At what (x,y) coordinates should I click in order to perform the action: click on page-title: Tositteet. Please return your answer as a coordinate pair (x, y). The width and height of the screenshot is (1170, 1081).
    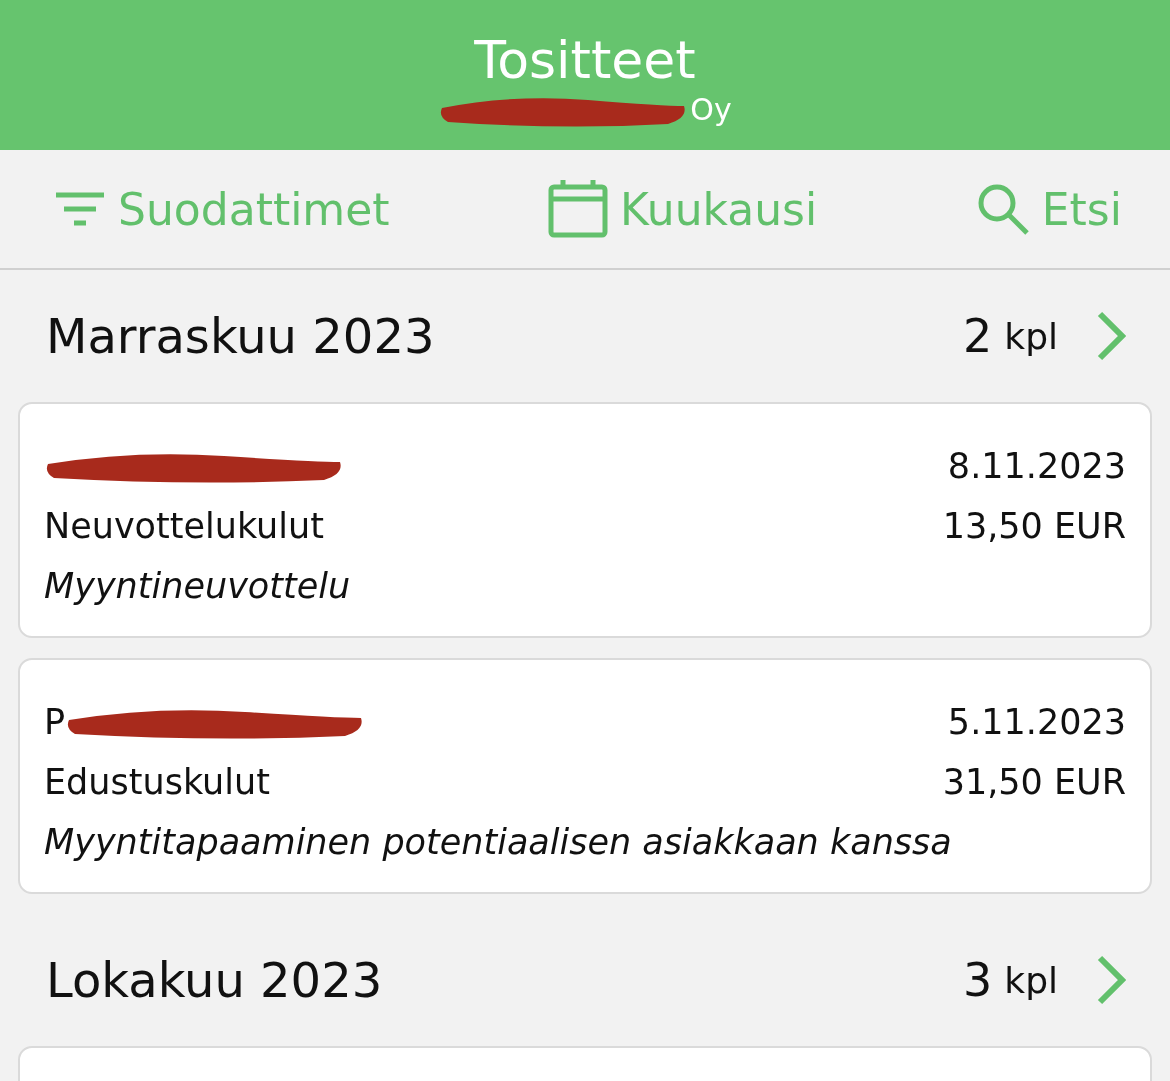
    Looking at the image, I should click on (585, 61).